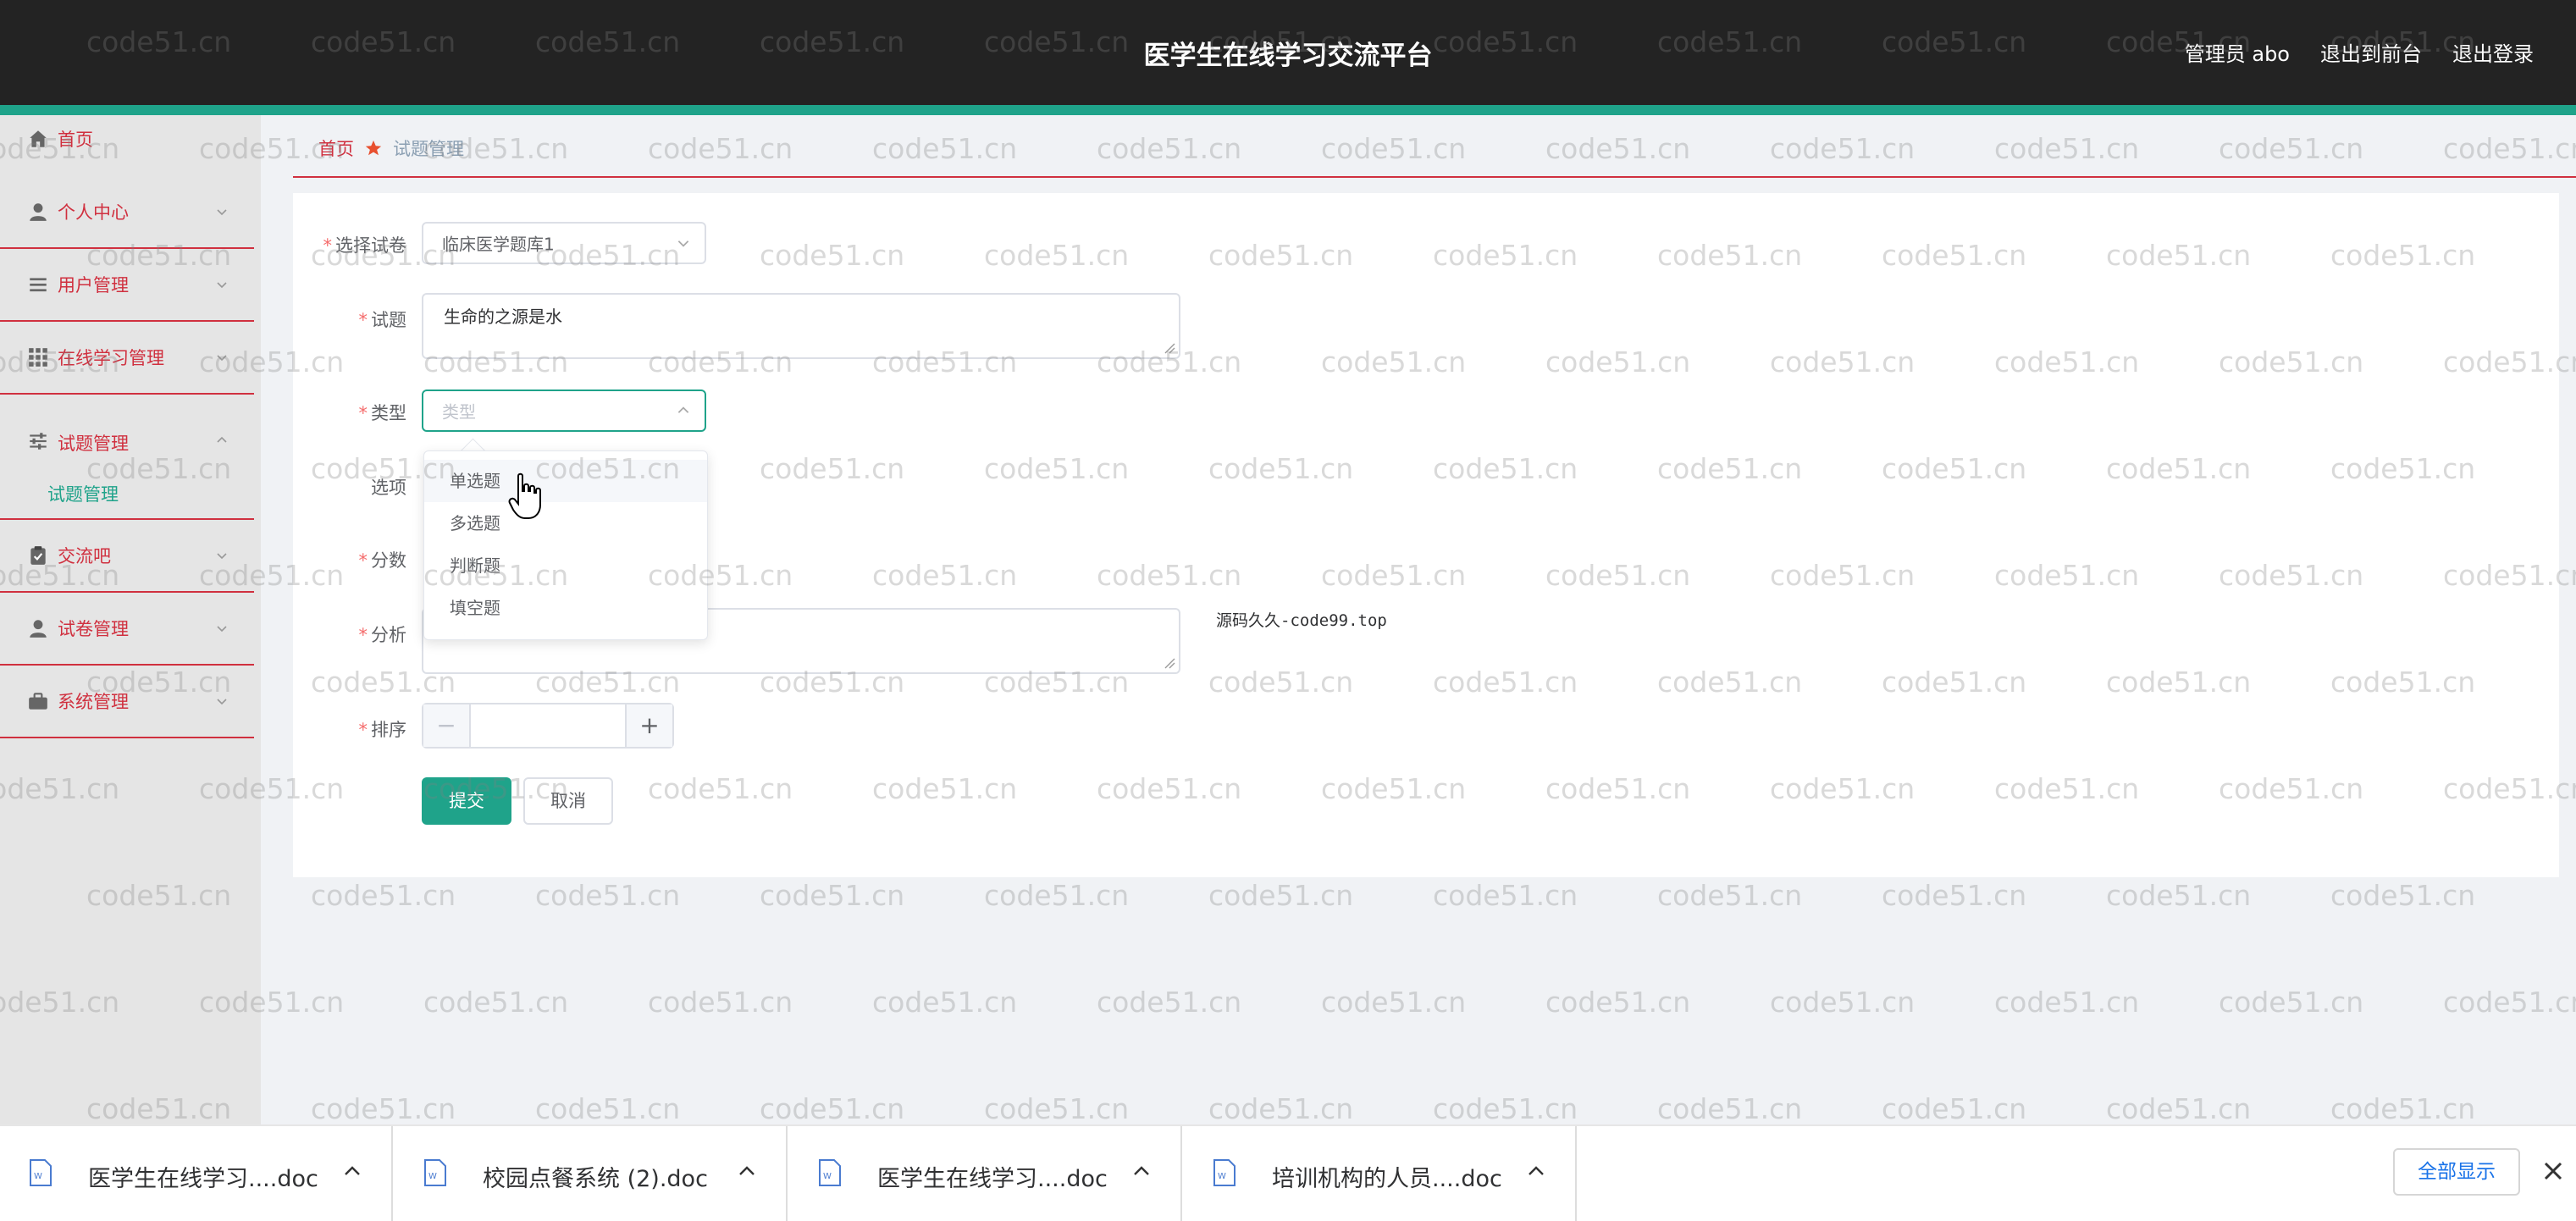 This screenshot has width=2576, height=1221. Describe the element at coordinates (429, 149) in the screenshot. I see `breadcrumb-current: 试题管理` at that location.